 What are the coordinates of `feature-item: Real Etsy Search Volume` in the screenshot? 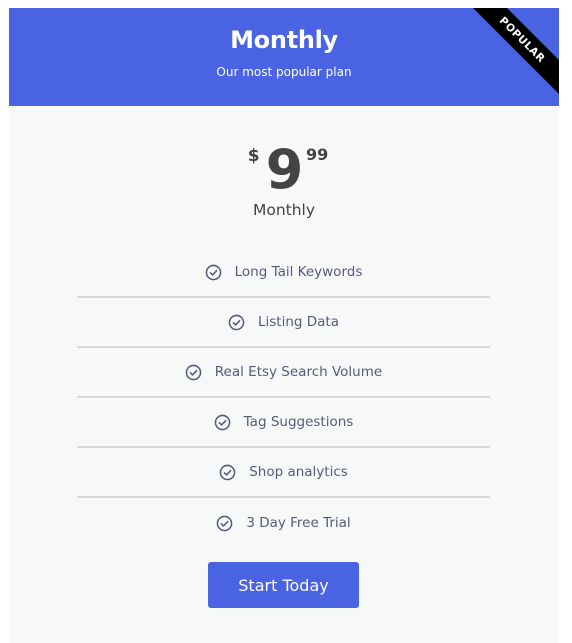 It's located at (283, 373).